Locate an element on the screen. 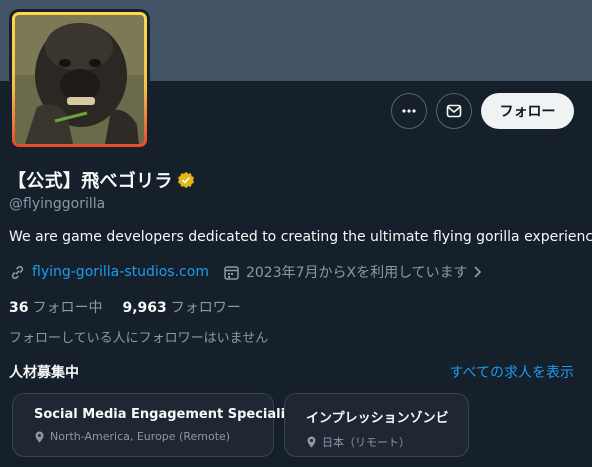 This screenshot has height=467, width=592. more-options-button is located at coordinates (409, 111).